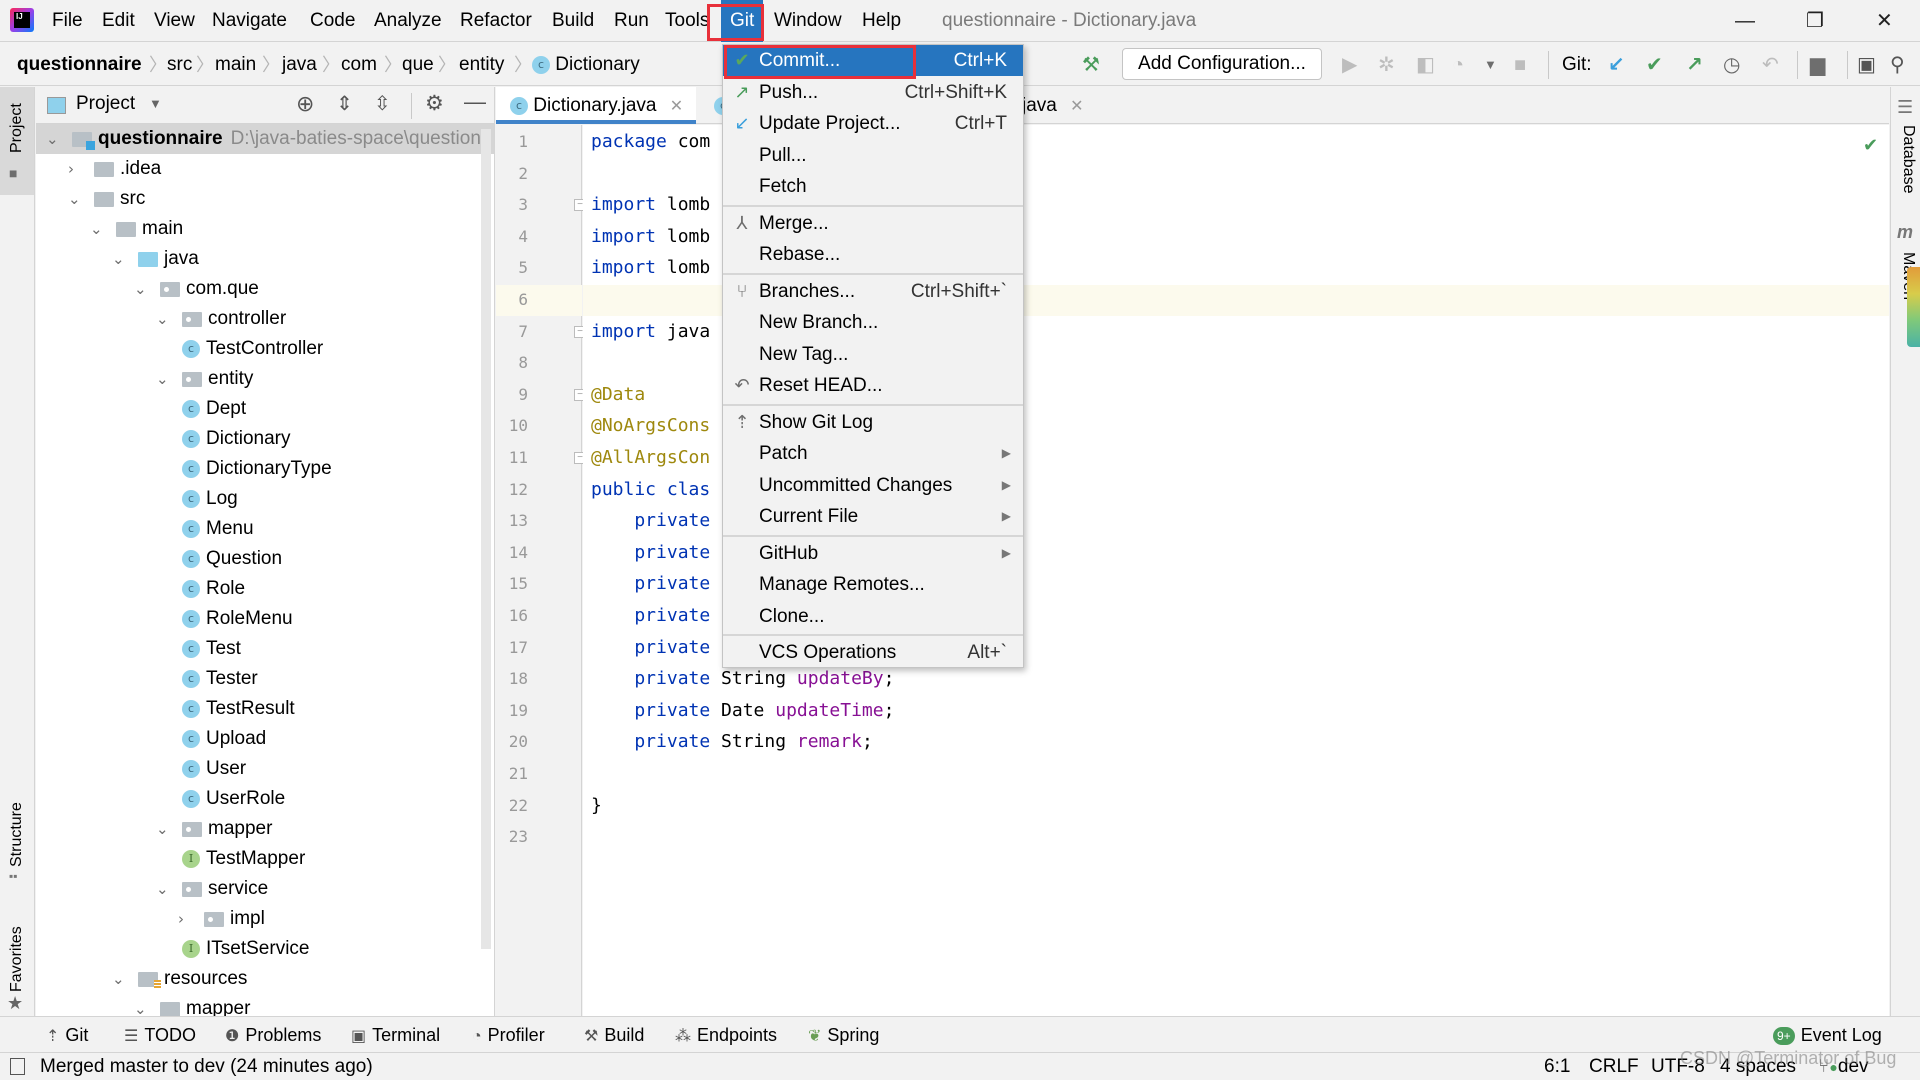 The height and width of the screenshot is (1080, 1920). I want to click on git-commit-icon: ✔, so click(1654, 65).